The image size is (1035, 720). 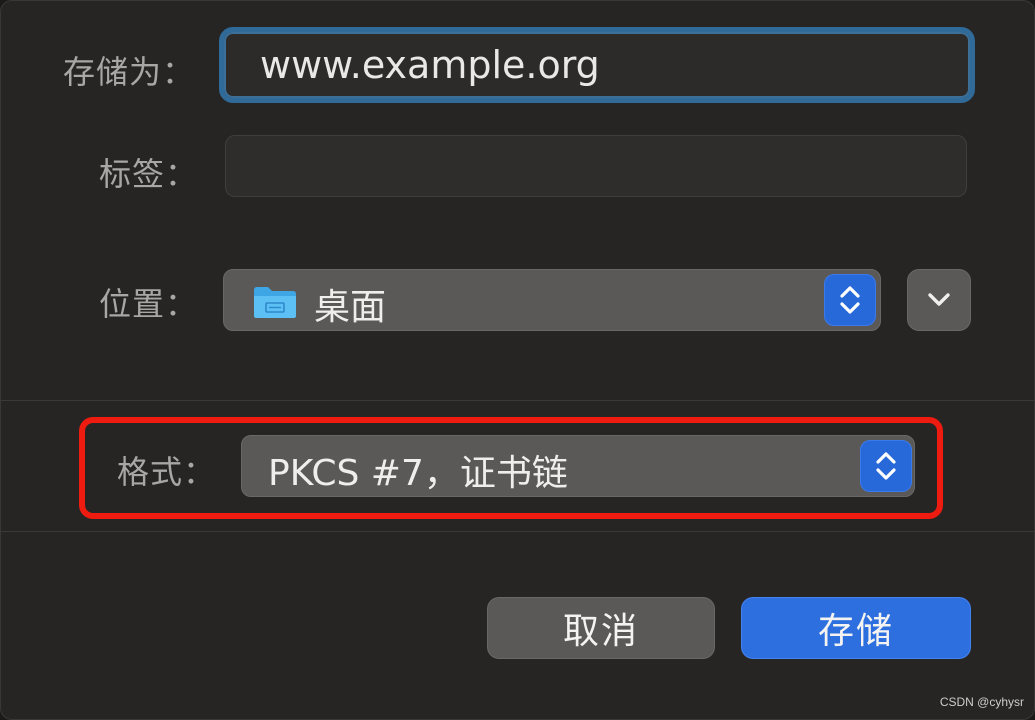 I want to click on location-popup: 桌面, so click(x=552, y=300).